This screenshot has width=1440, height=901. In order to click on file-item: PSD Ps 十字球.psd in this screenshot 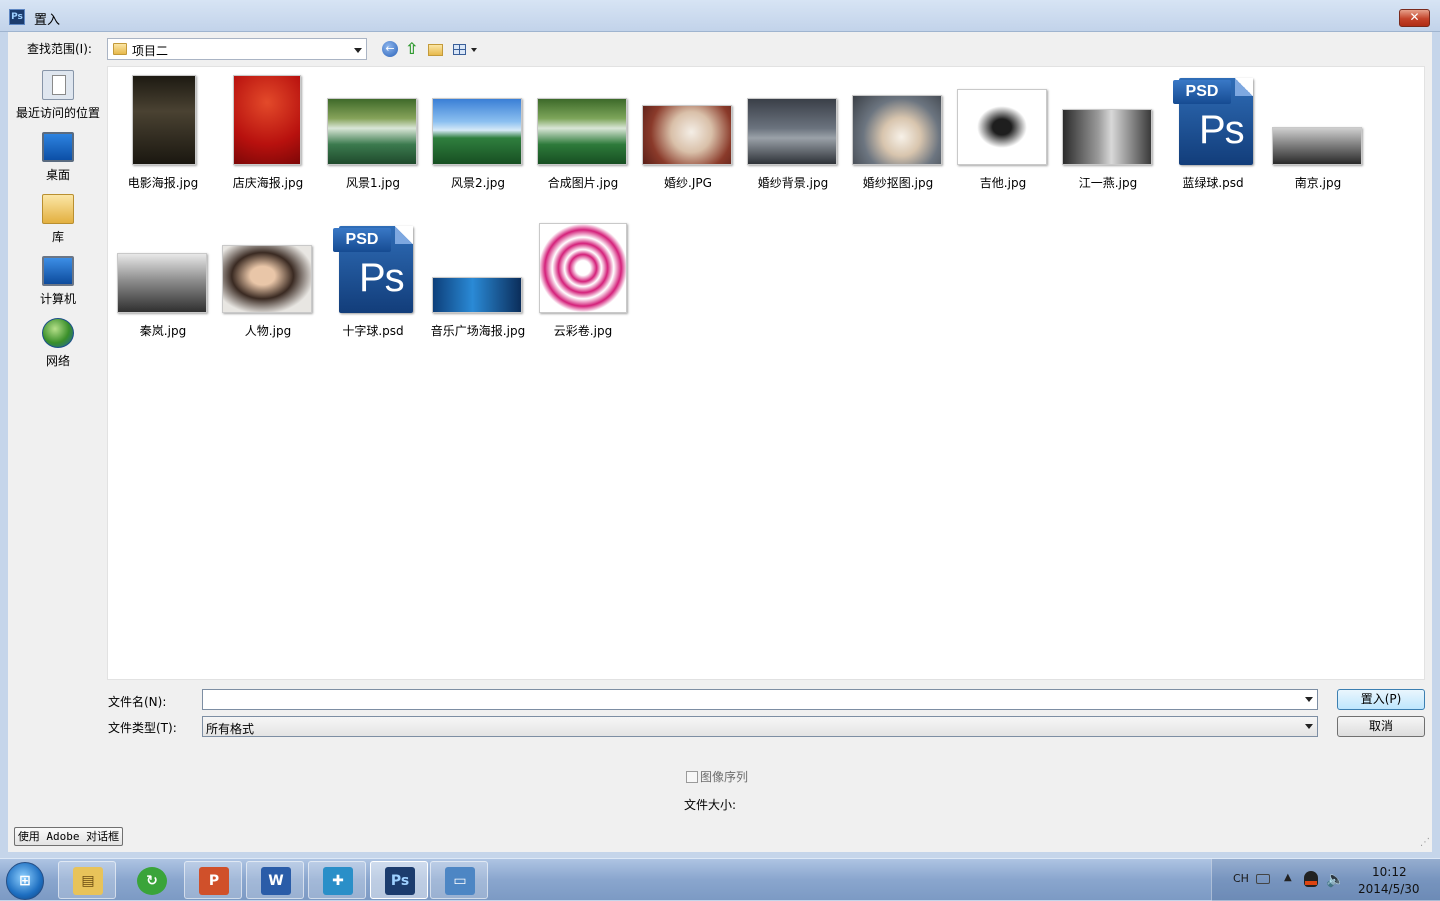, I will do `click(373, 280)`.